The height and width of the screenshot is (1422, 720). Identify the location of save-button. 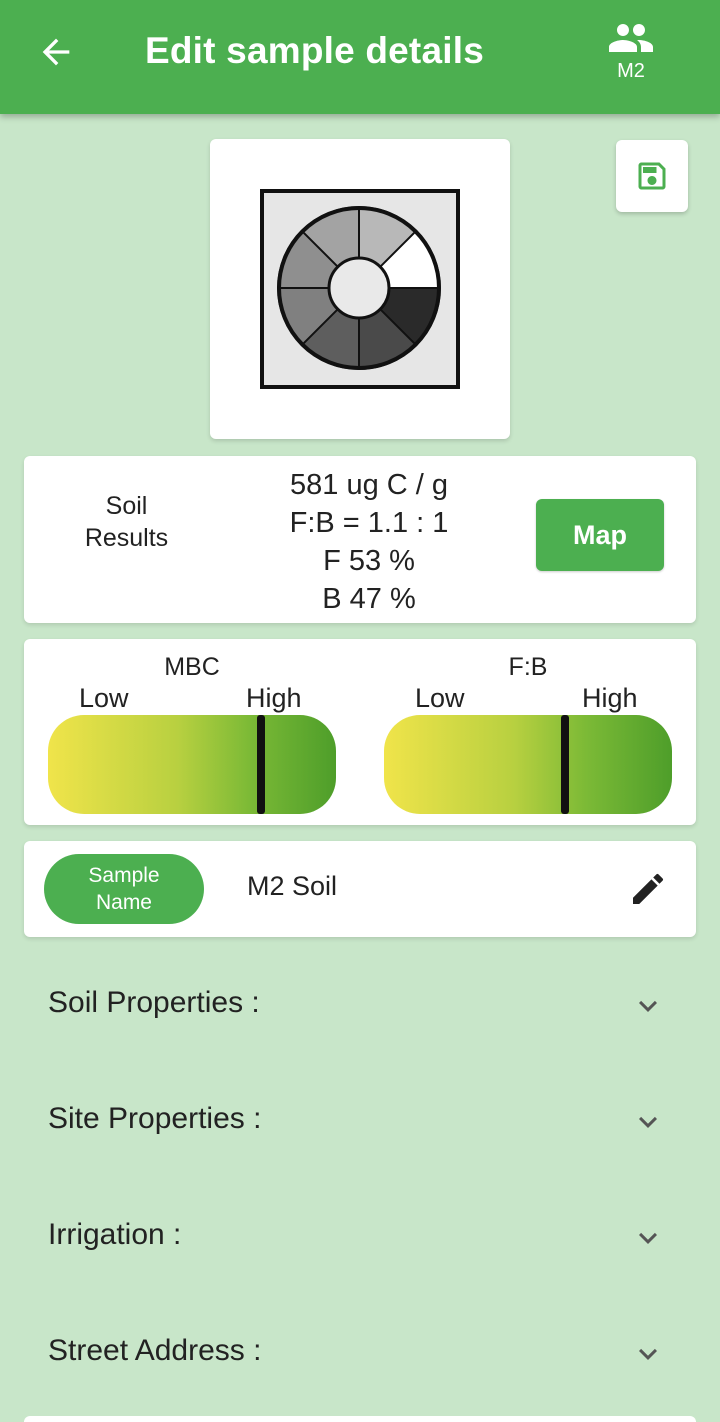
(652, 176).